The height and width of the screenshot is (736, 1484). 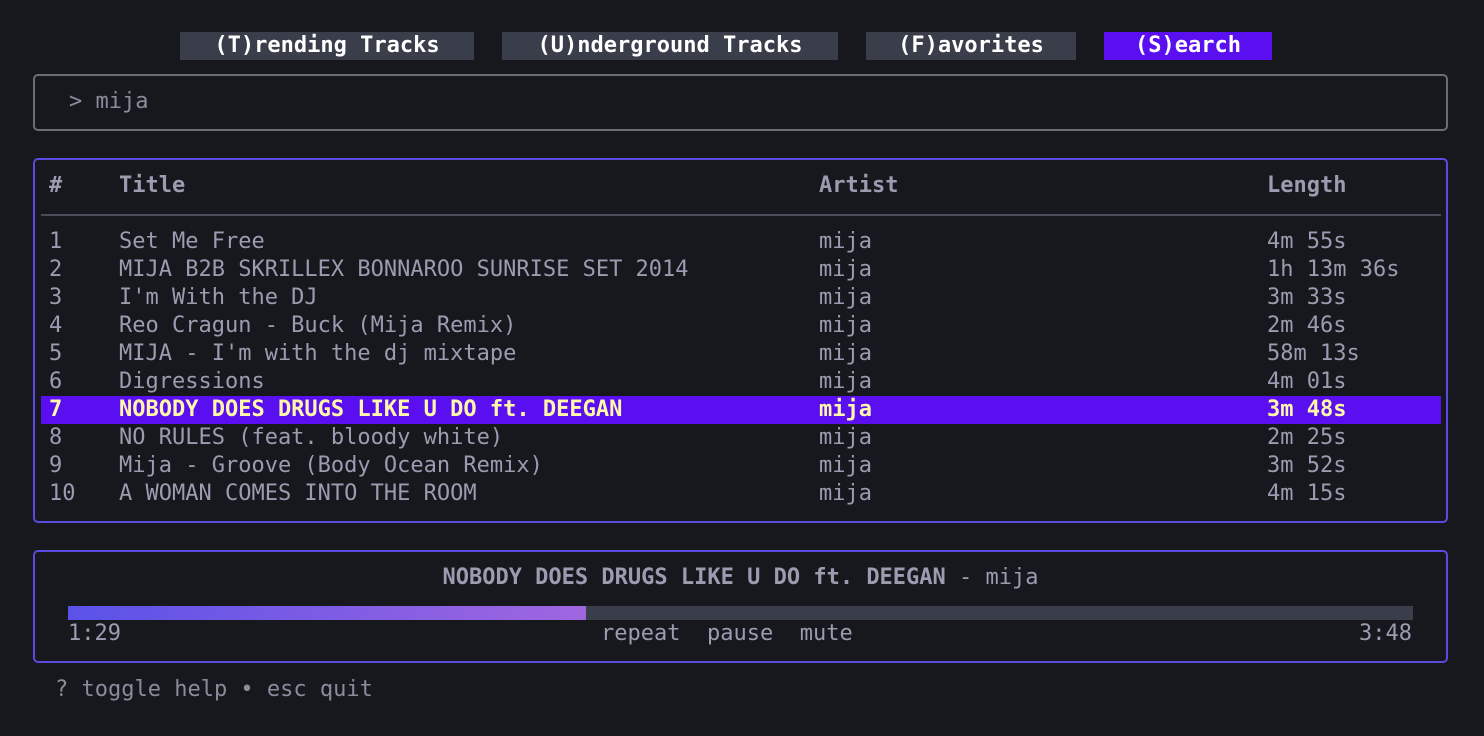 What do you see at coordinates (670, 46) in the screenshot?
I see `tab-underground-tracks: (U)nderground Tracks` at bounding box center [670, 46].